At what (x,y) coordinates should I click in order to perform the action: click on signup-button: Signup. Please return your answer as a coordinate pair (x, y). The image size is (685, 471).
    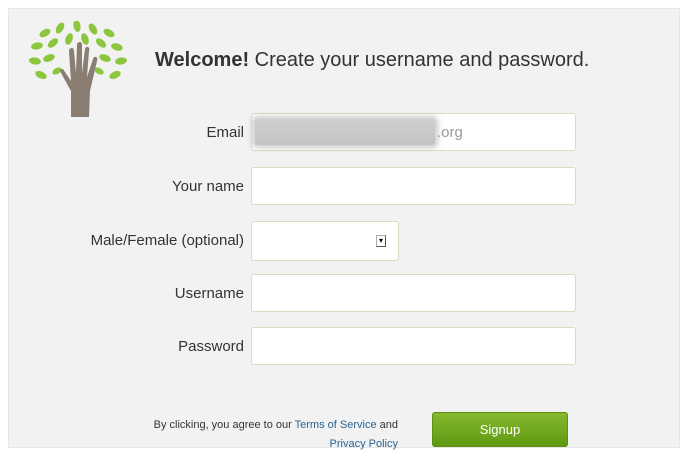
    Looking at the image, I should click on (500, 429).